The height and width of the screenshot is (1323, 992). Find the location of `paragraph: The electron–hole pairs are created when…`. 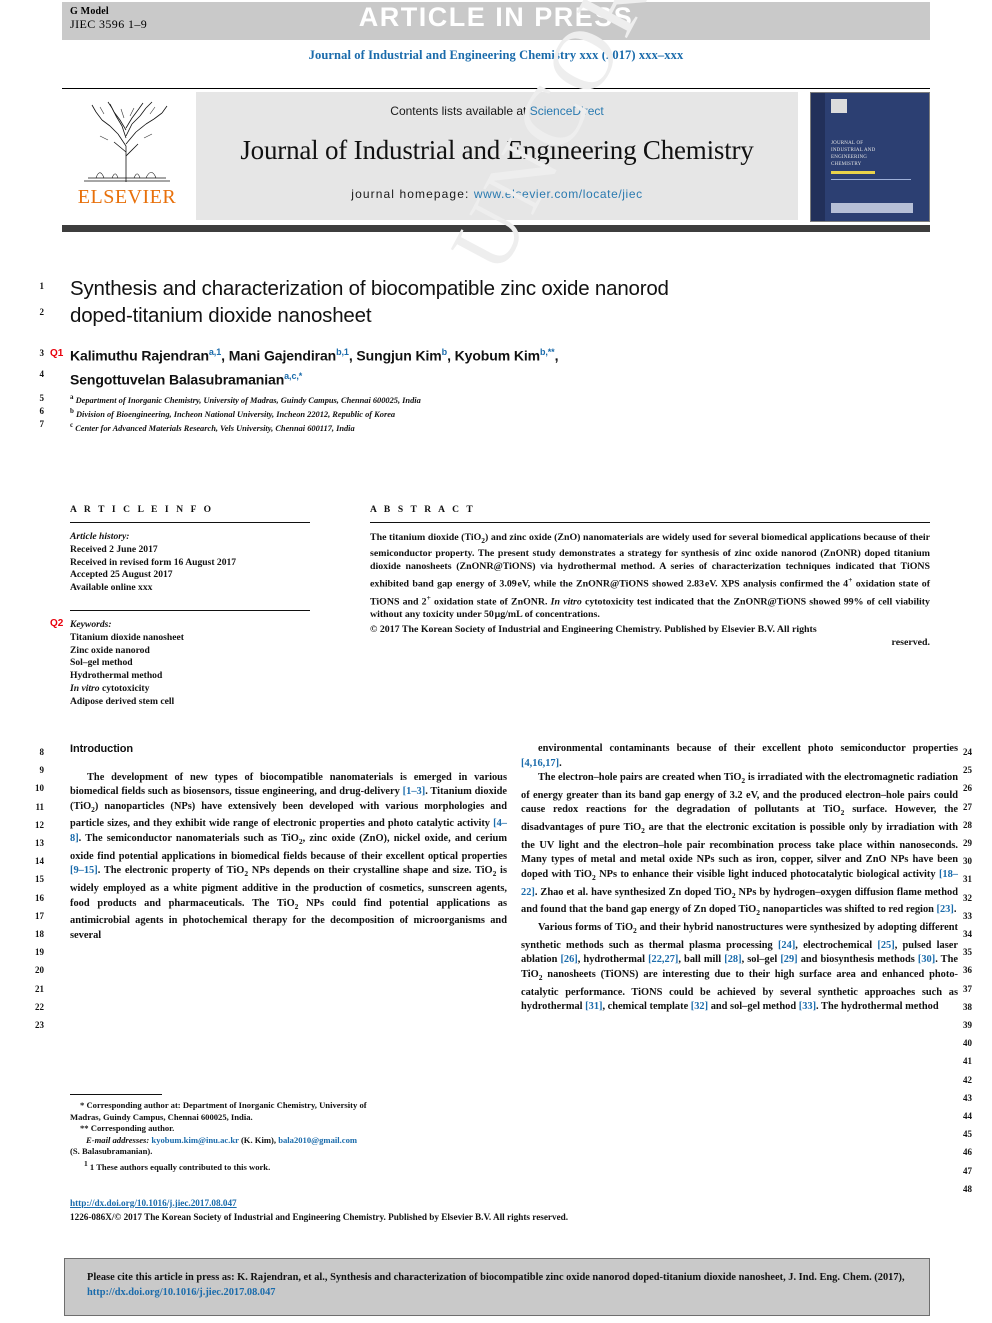

paragraph: The electron–hole pairs are created when… is located at coordinates (740, 845).